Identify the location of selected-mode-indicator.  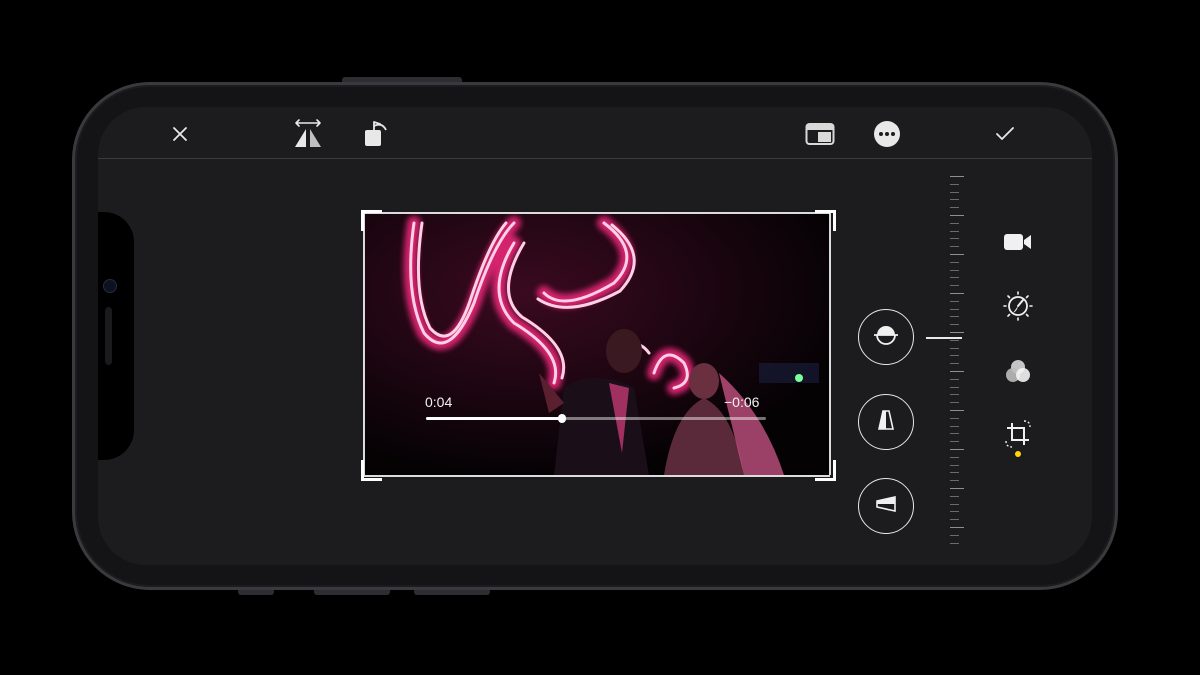
(1018, 454).